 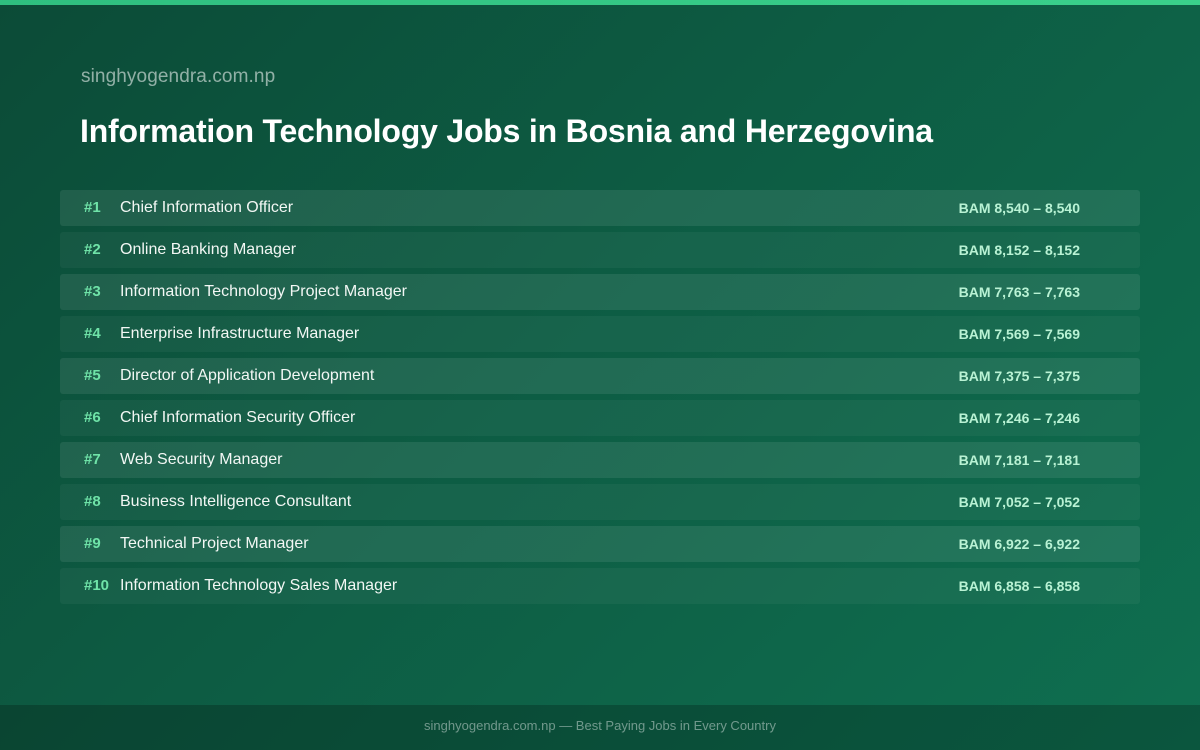 I want to click on job-title: Director of Application Development, so click(x=247, y=375).